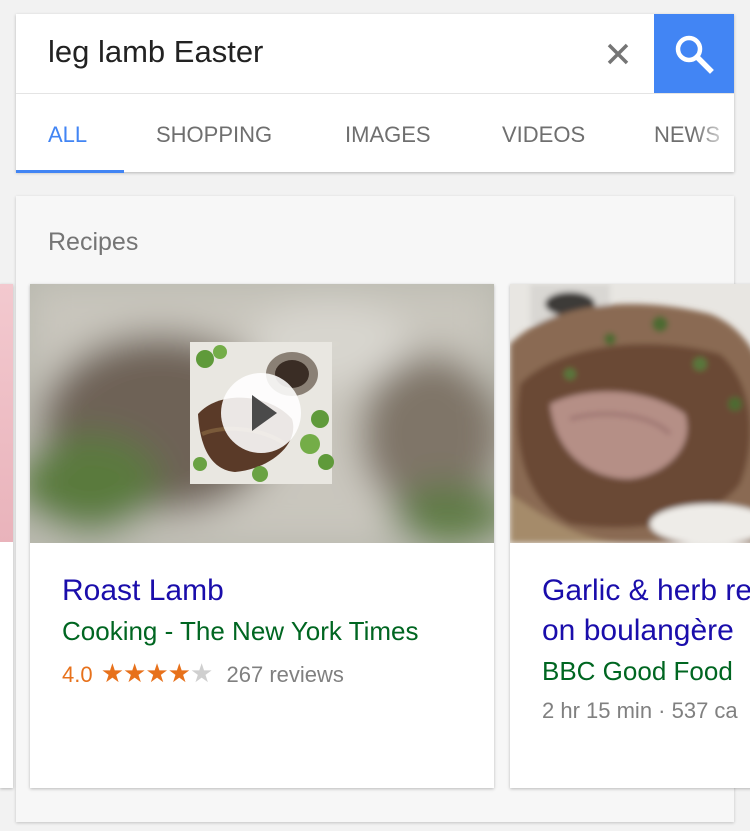 This screenshot has width=750, height=831. I want to click on review-count: 267 reviews, so click(285, 674).